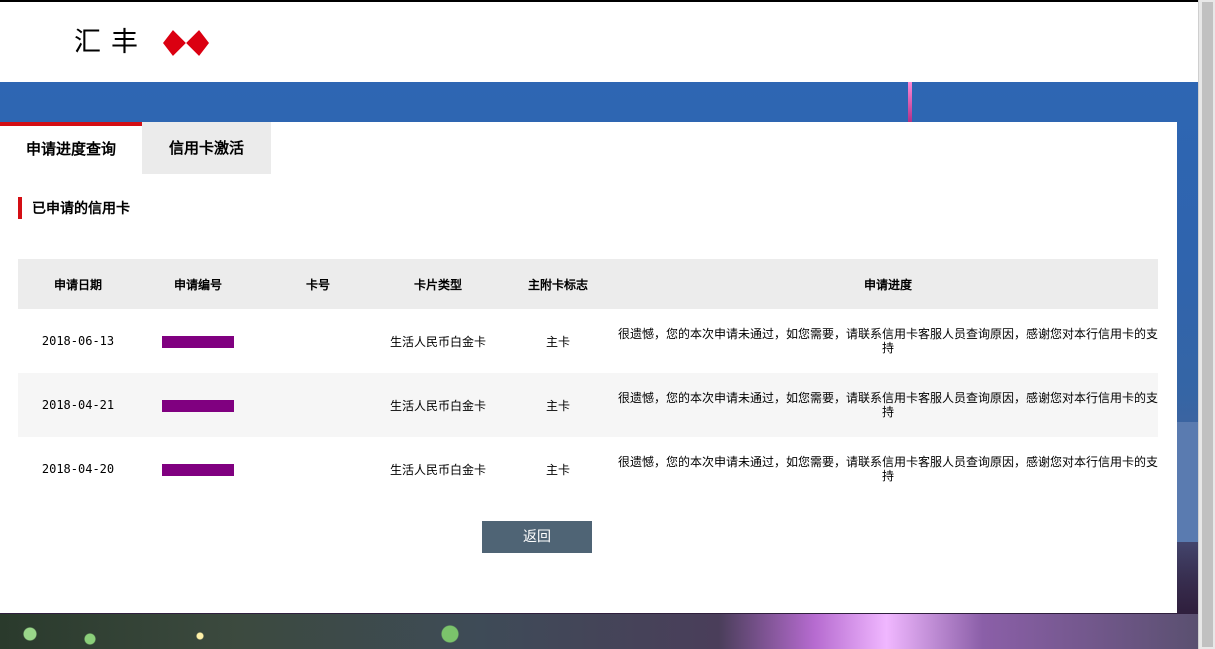 The height and width of the screenshot is (649, 1215). What do you see at coordinates (198, 284) in the screenshot?
I see `column-header-app-number: 申请编号` at bounding box center [198, 284].